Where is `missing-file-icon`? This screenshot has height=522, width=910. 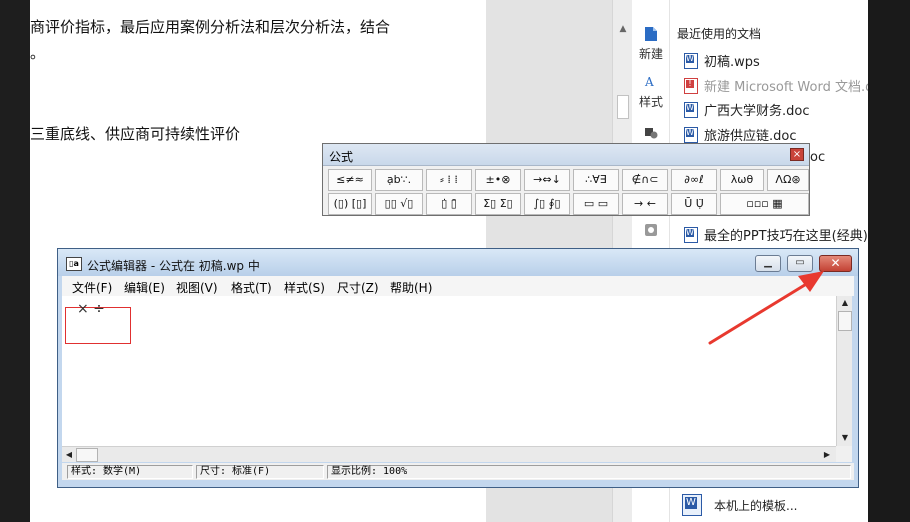 missing-file-icon is located at coordinates (691, 86).